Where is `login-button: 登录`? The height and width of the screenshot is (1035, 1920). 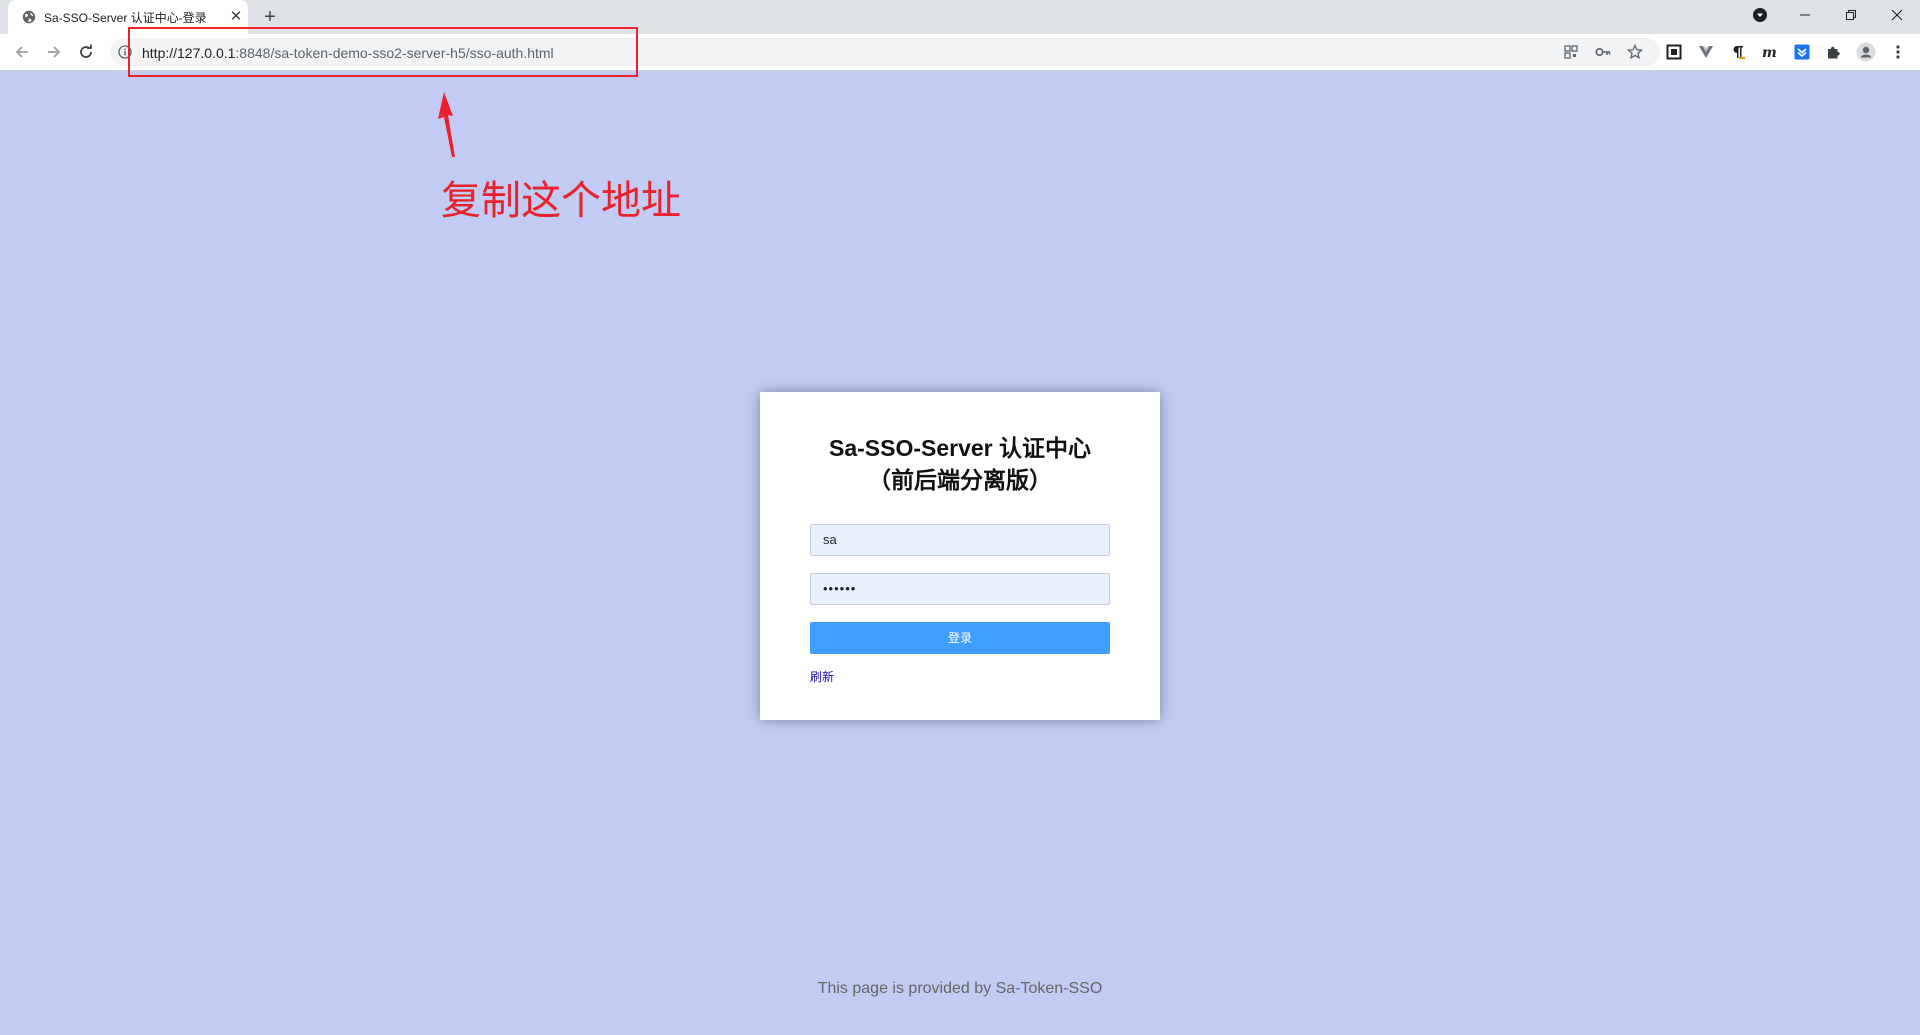
login-button: 登录 is located at coordinates (960, 638).